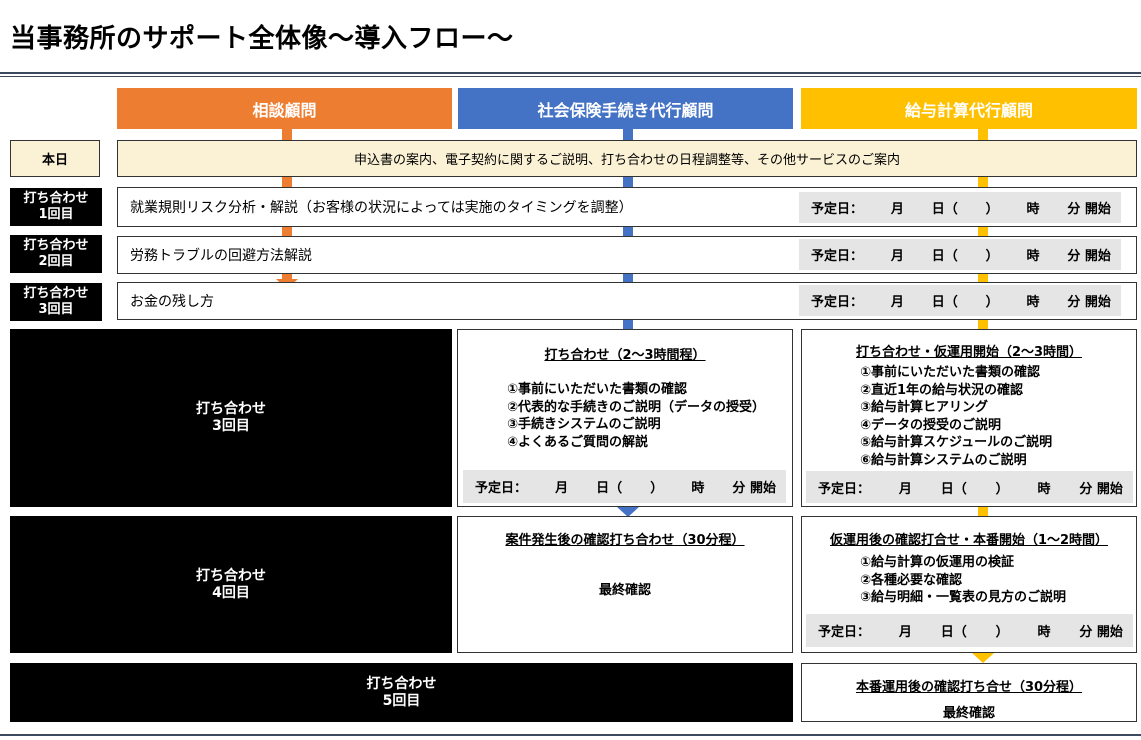 Image resolution: width=1141 pixels, height=740 pixels. I want to click on meeting-1-label-line2: 1回目, so click(56, 214).